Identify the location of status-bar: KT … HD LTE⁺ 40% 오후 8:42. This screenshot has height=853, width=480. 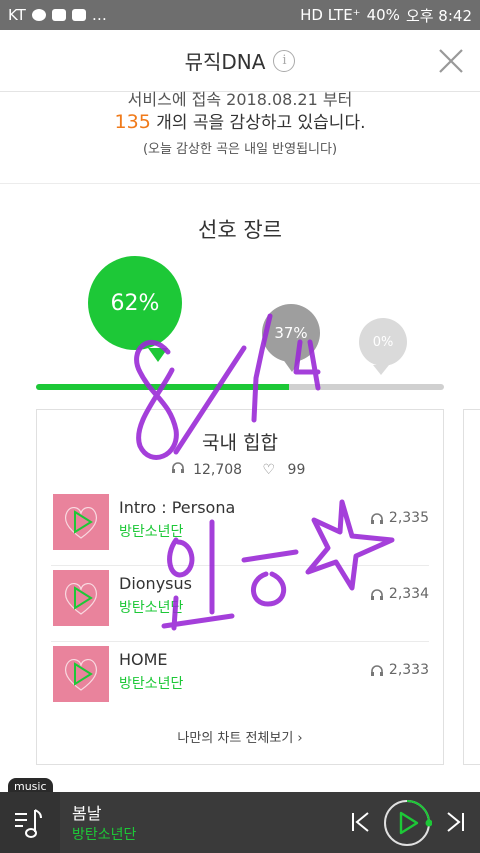
(240, 15).